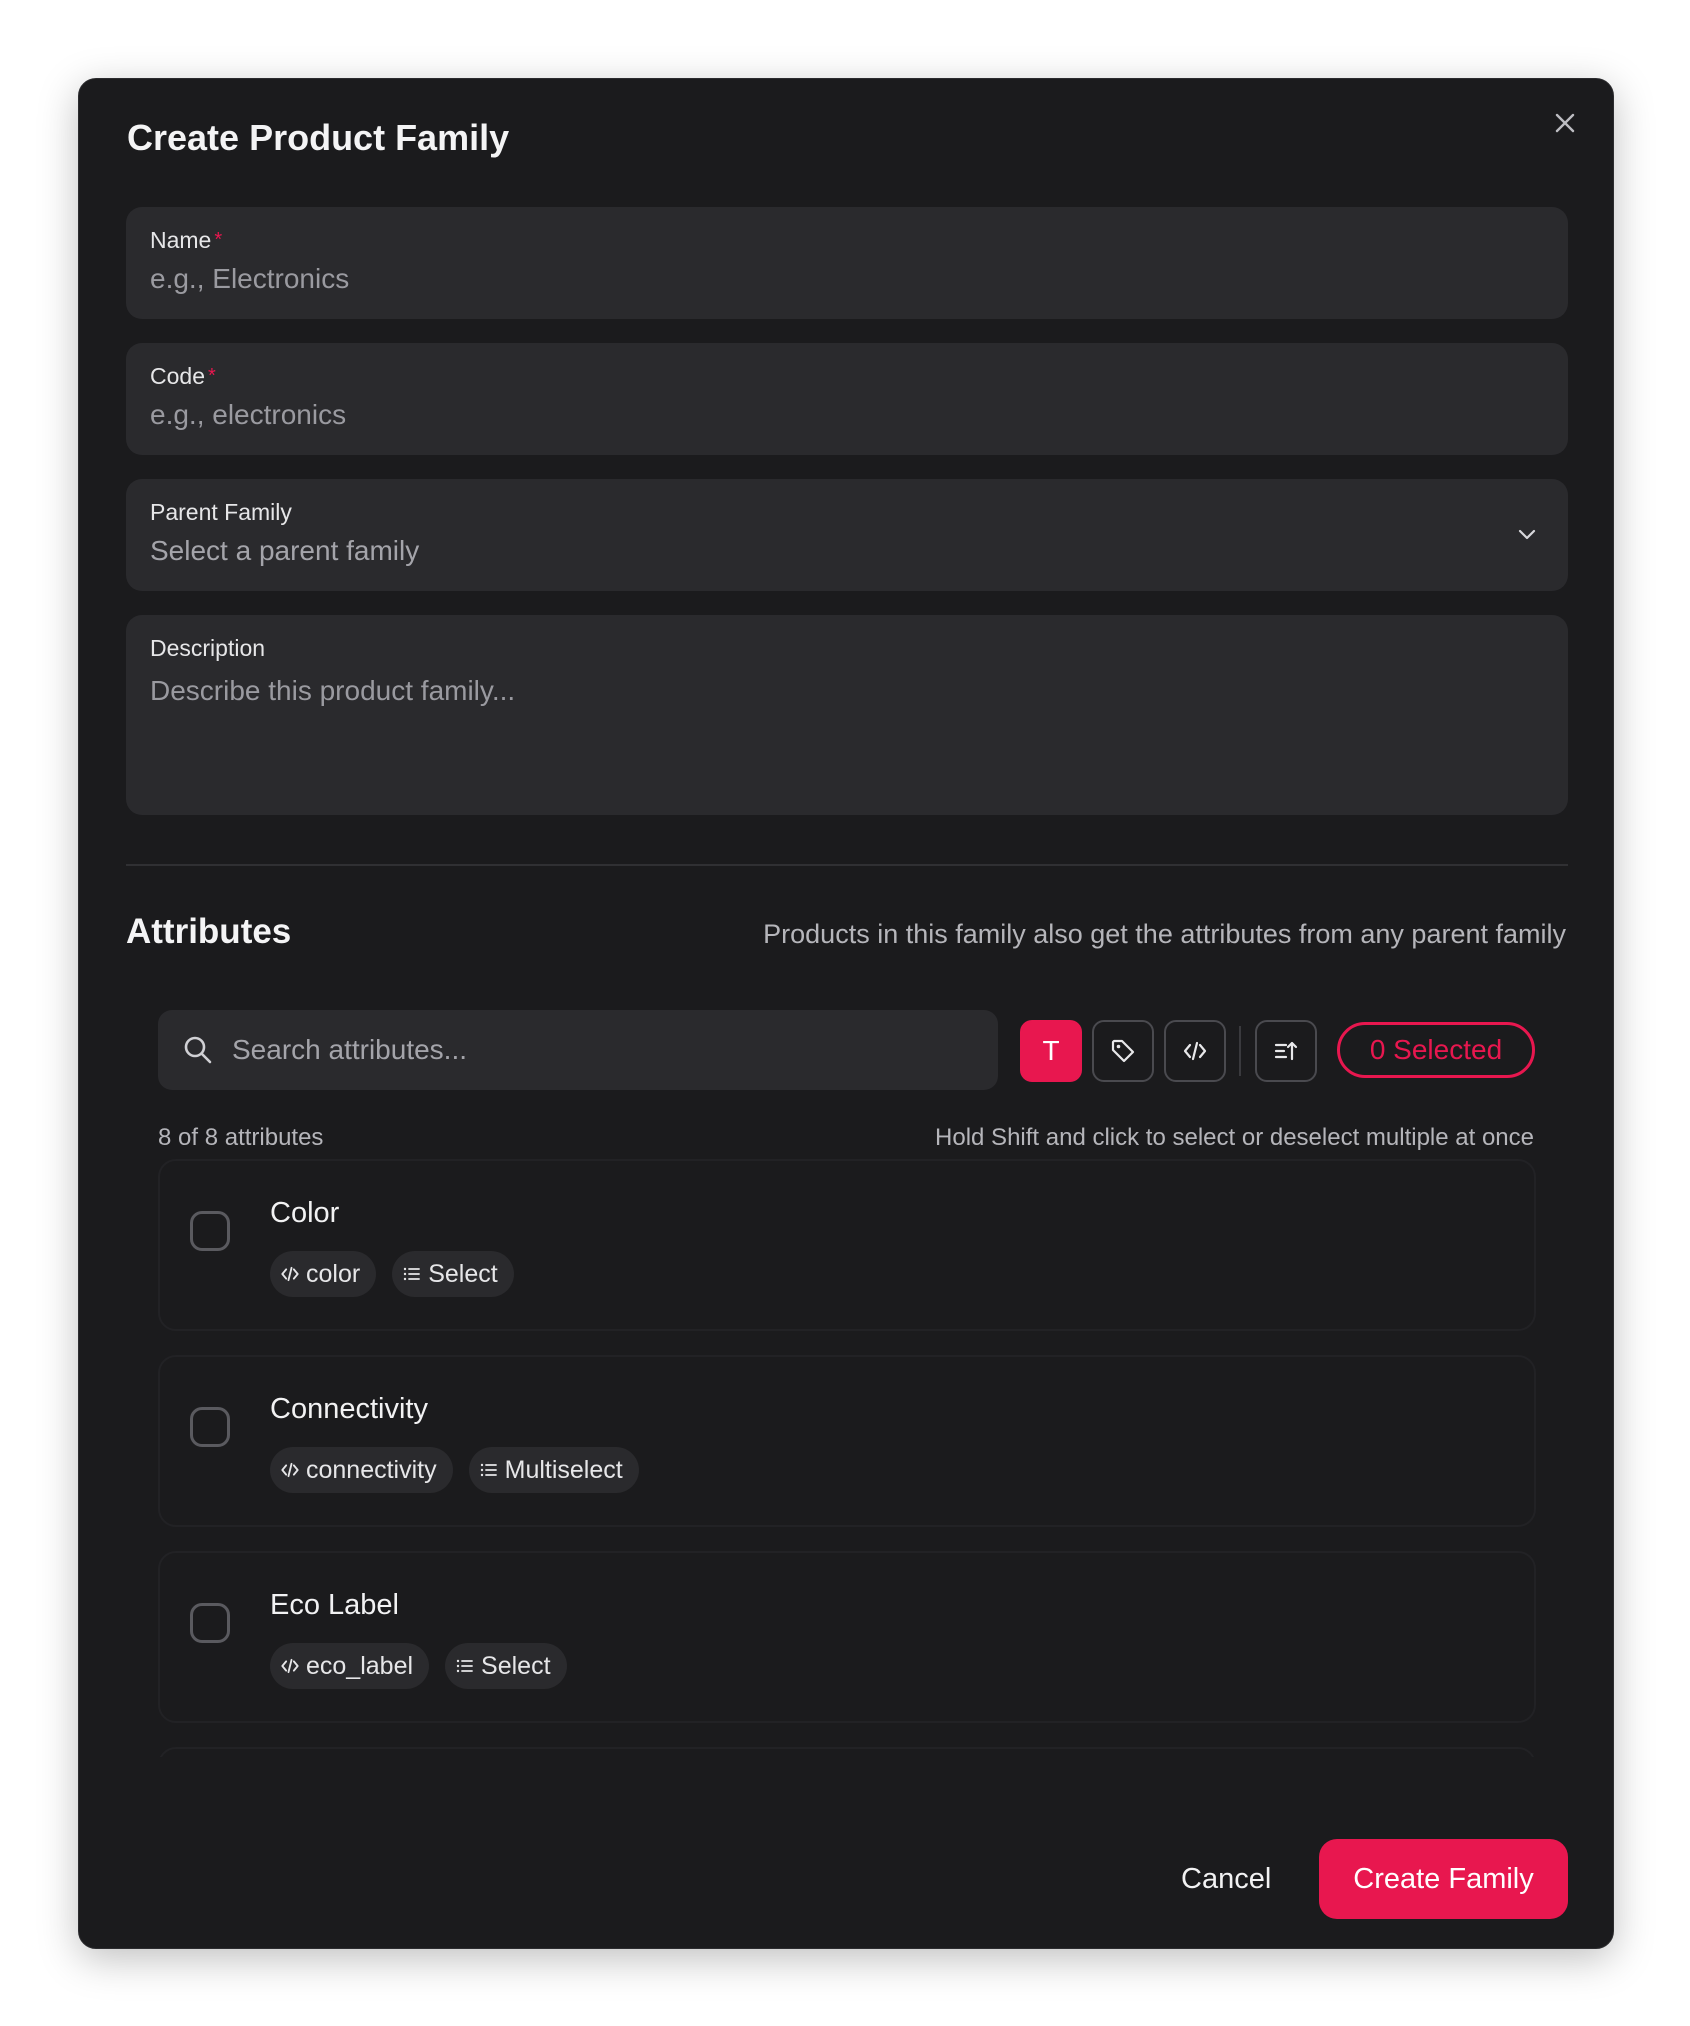  What do you see at coordinates (847, 1245) in the screenshot?
I see `attribute-item: Color color Select` at bounding box center [847, 1245].